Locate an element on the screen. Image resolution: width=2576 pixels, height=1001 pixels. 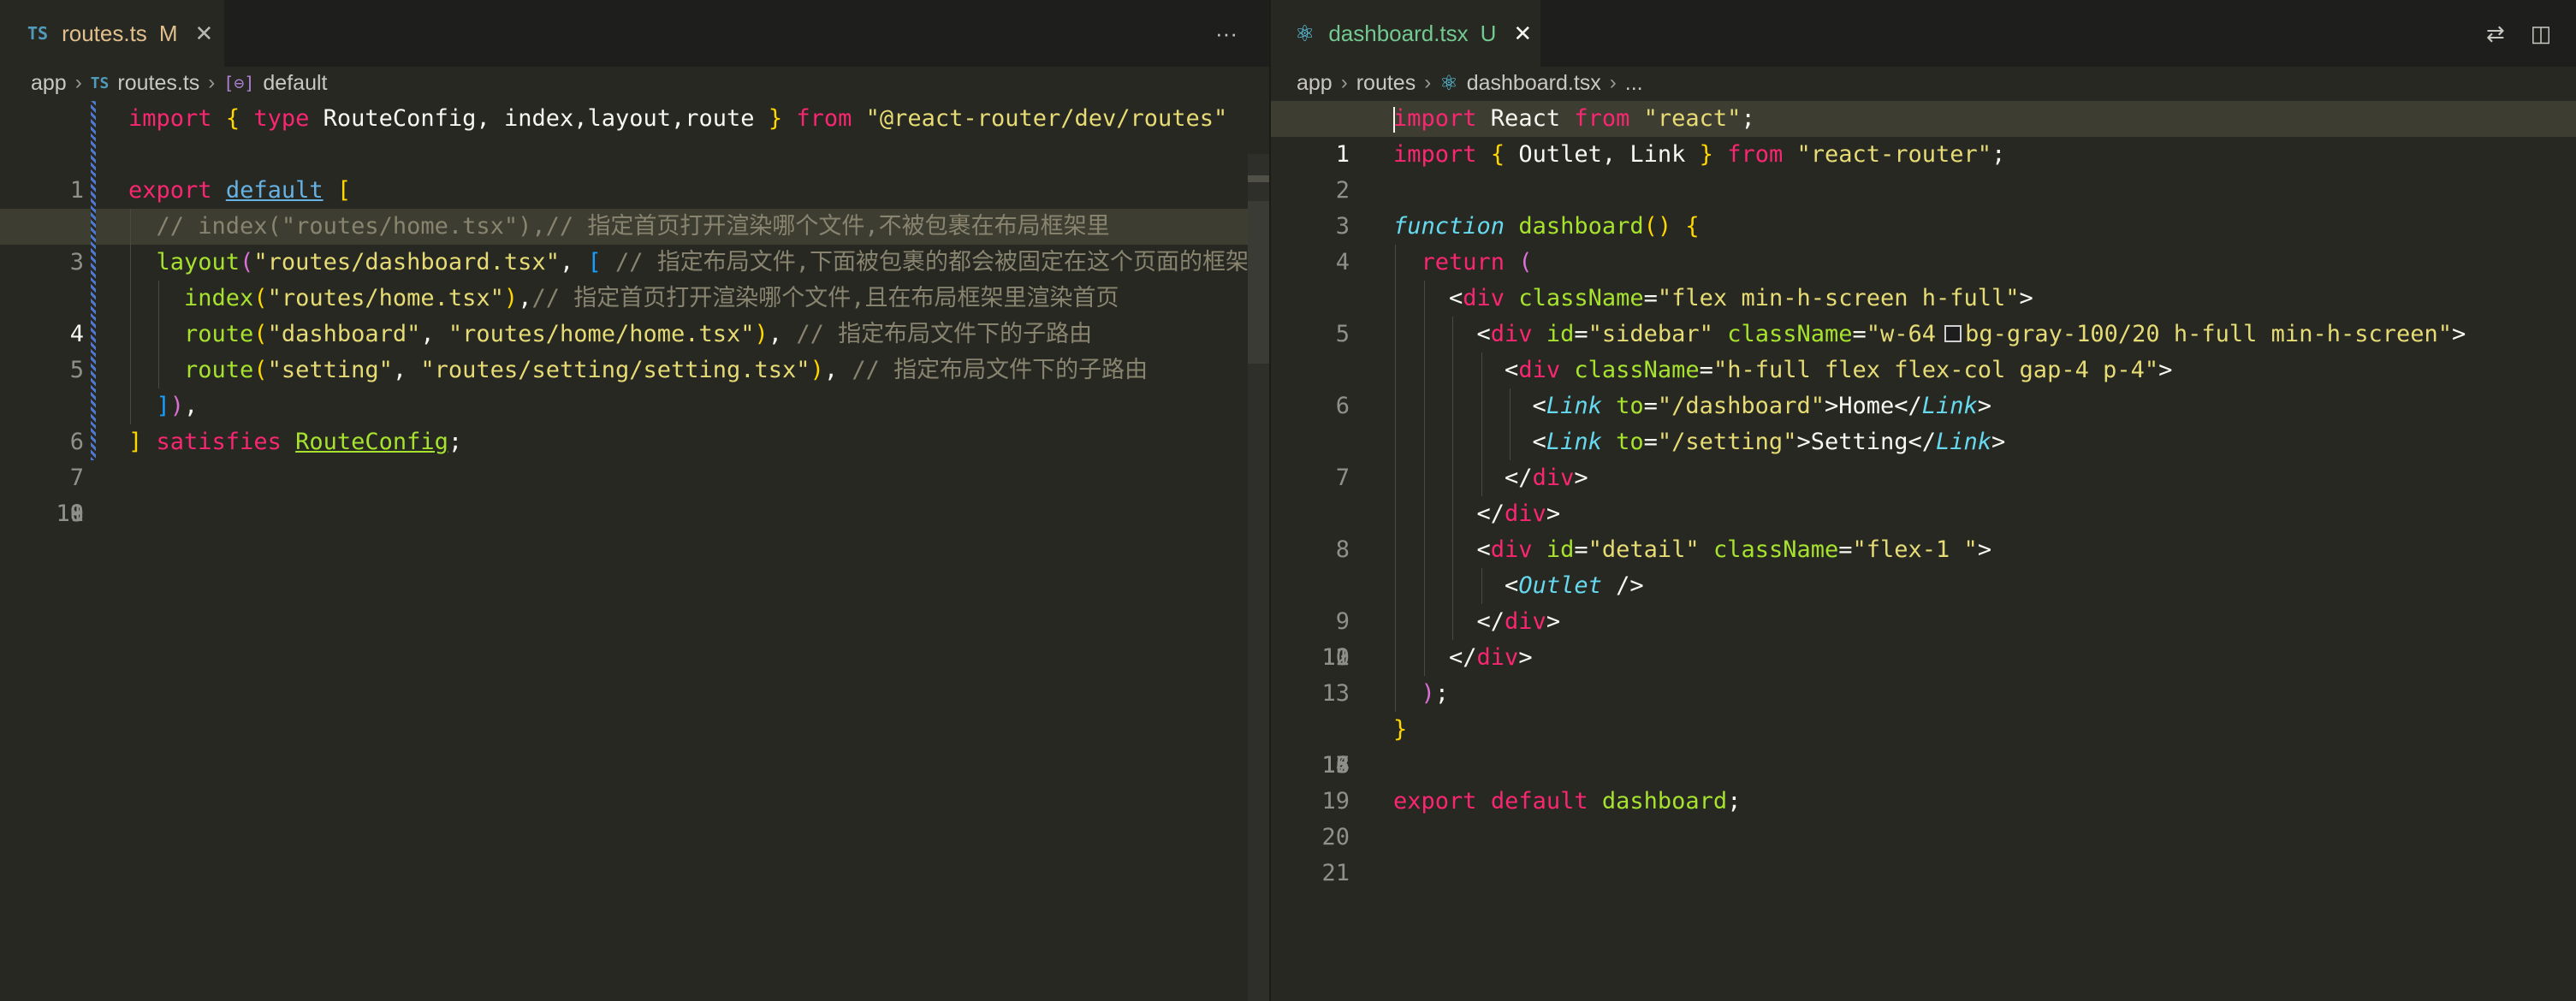
breadcrumb-file: routes.ts is located at coordinates (158, 83).